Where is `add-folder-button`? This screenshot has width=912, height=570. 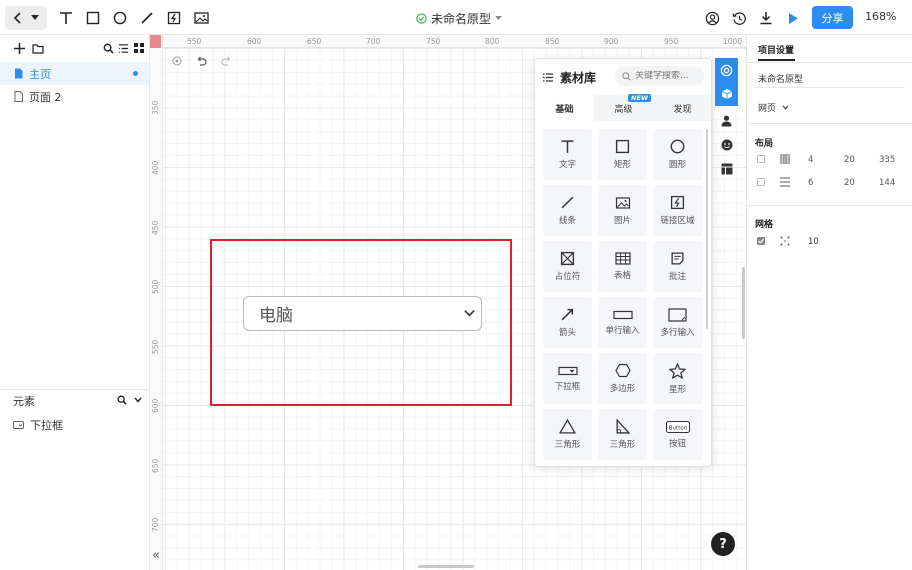 add-folder-button is located at coordinates (38, 48).